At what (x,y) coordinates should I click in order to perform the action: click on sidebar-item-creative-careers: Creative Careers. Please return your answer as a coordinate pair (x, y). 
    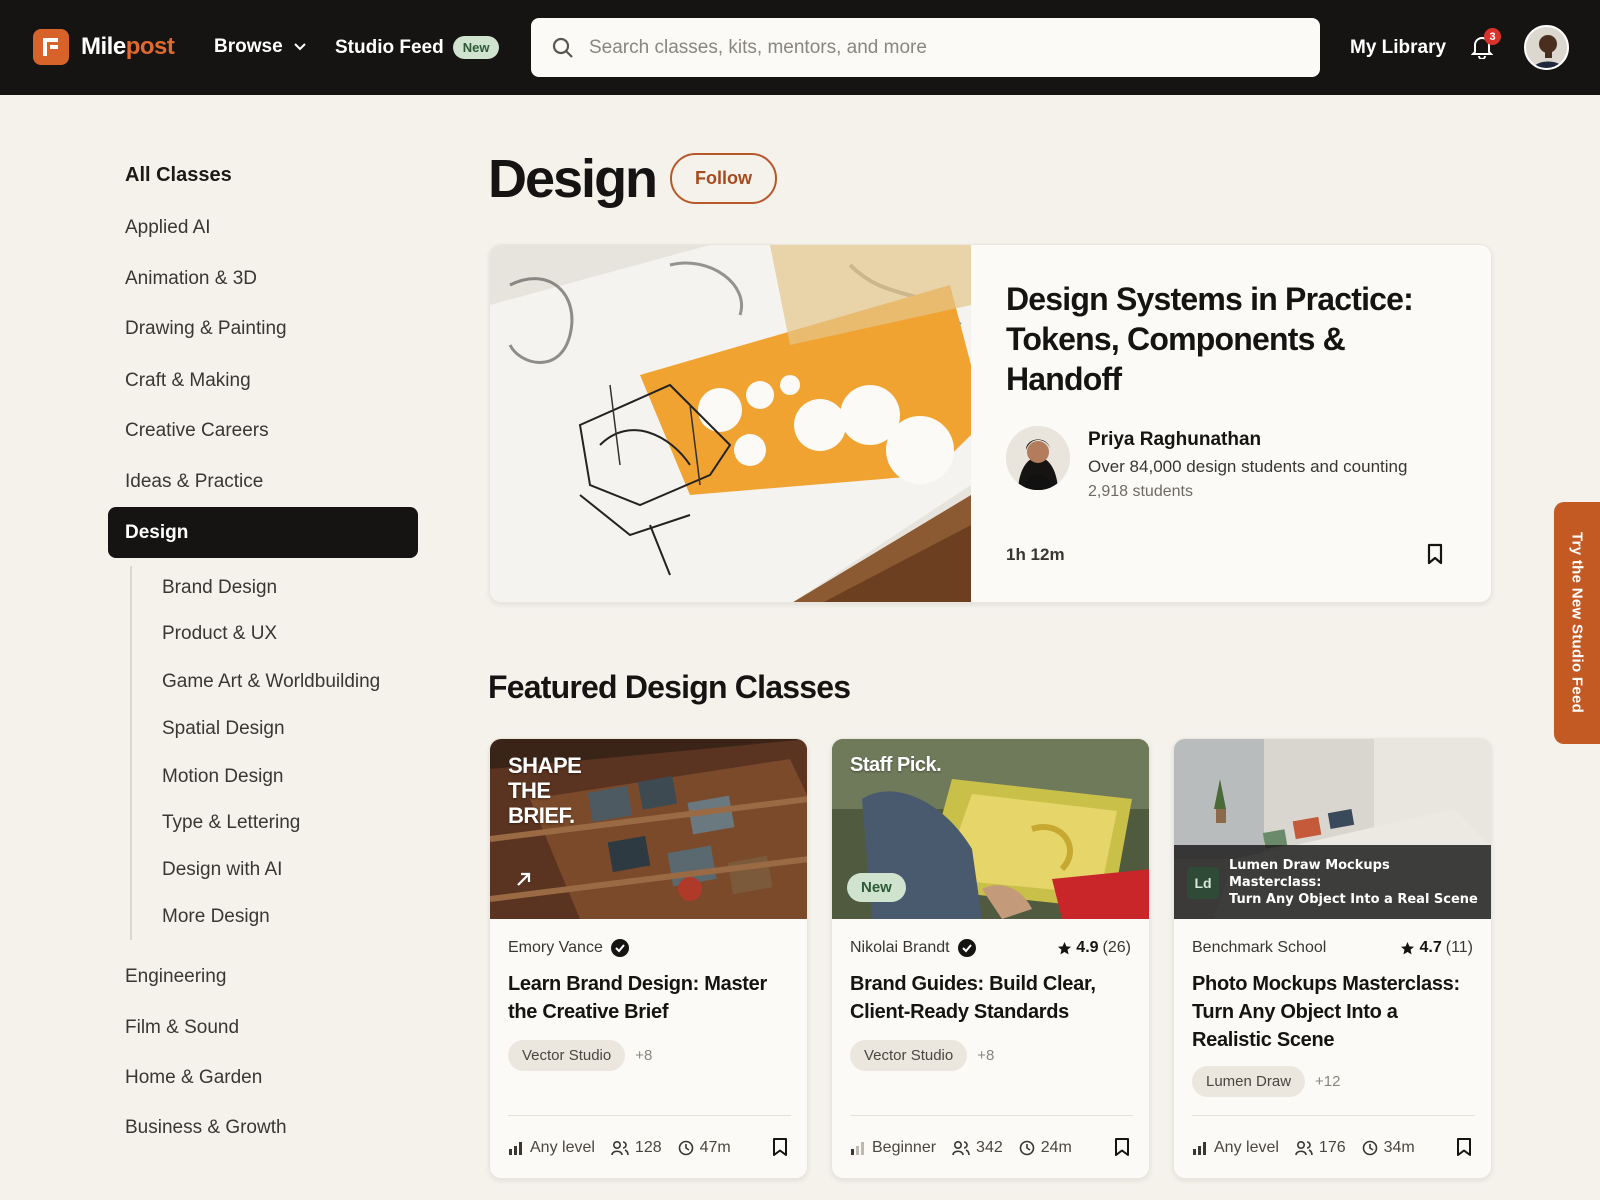
    Looking at the image, I should click on (197, 431).